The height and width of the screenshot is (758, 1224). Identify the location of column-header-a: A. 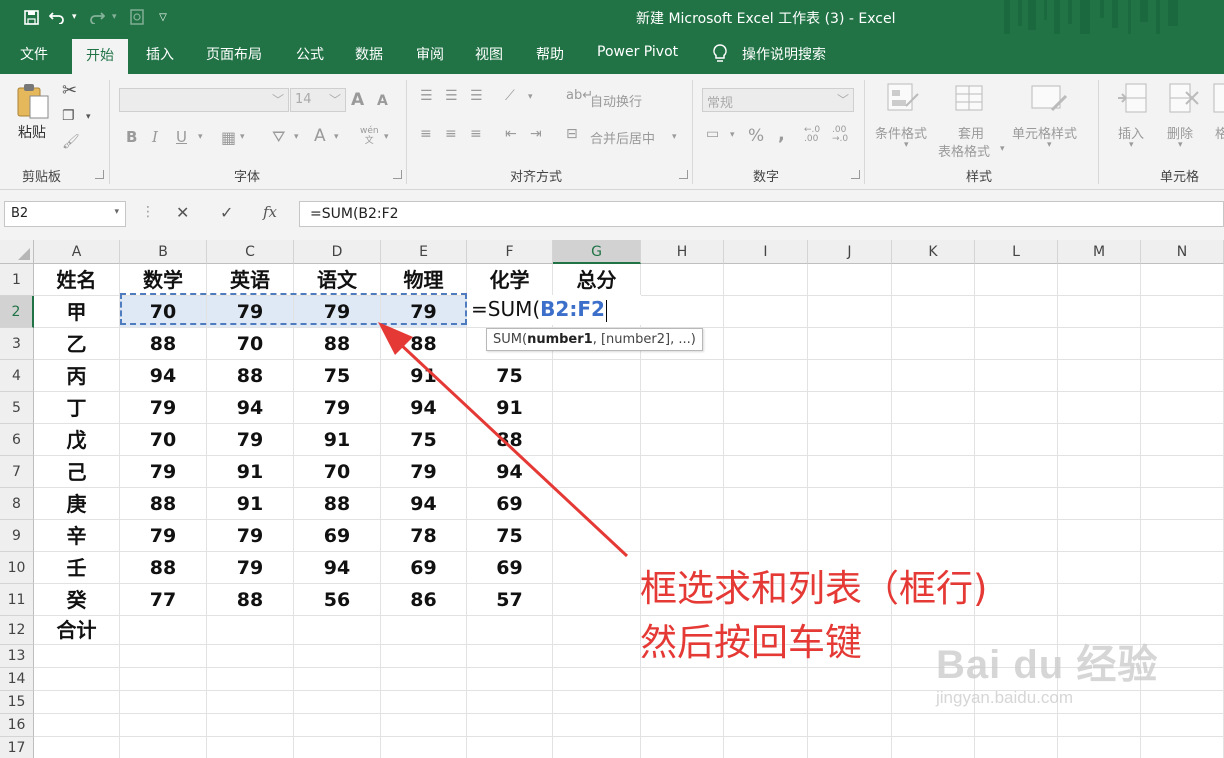
(77, 252).